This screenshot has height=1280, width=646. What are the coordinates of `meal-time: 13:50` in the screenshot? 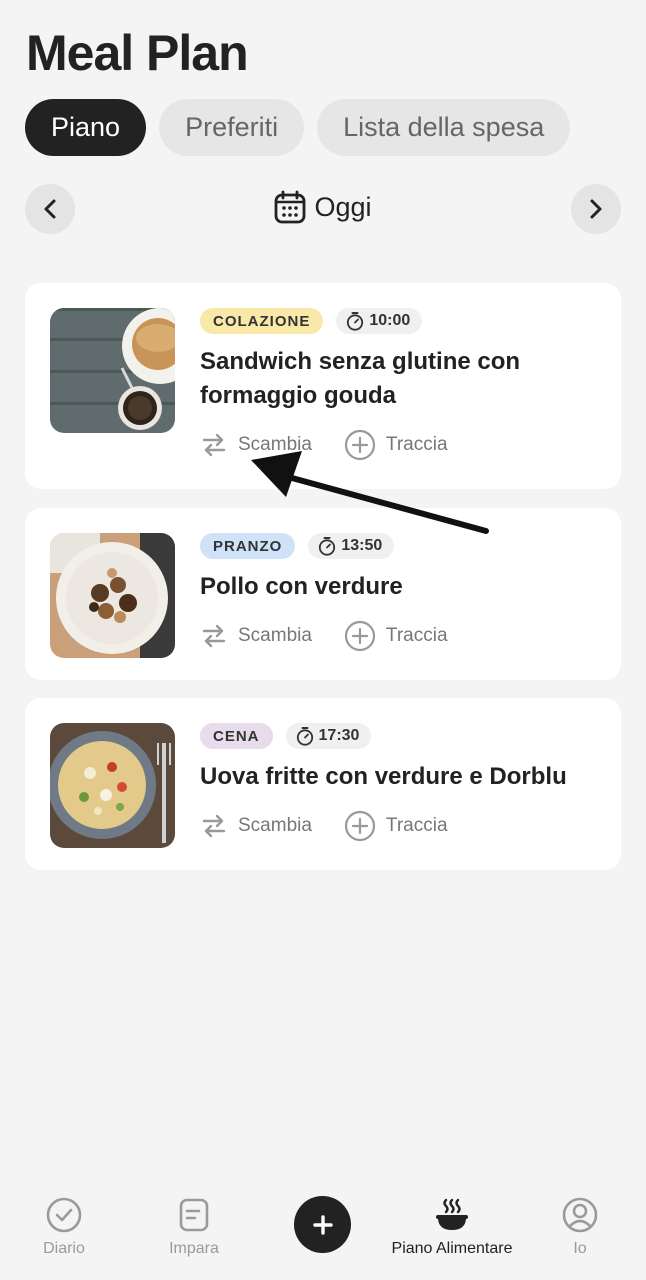 It's located at (362, 545).